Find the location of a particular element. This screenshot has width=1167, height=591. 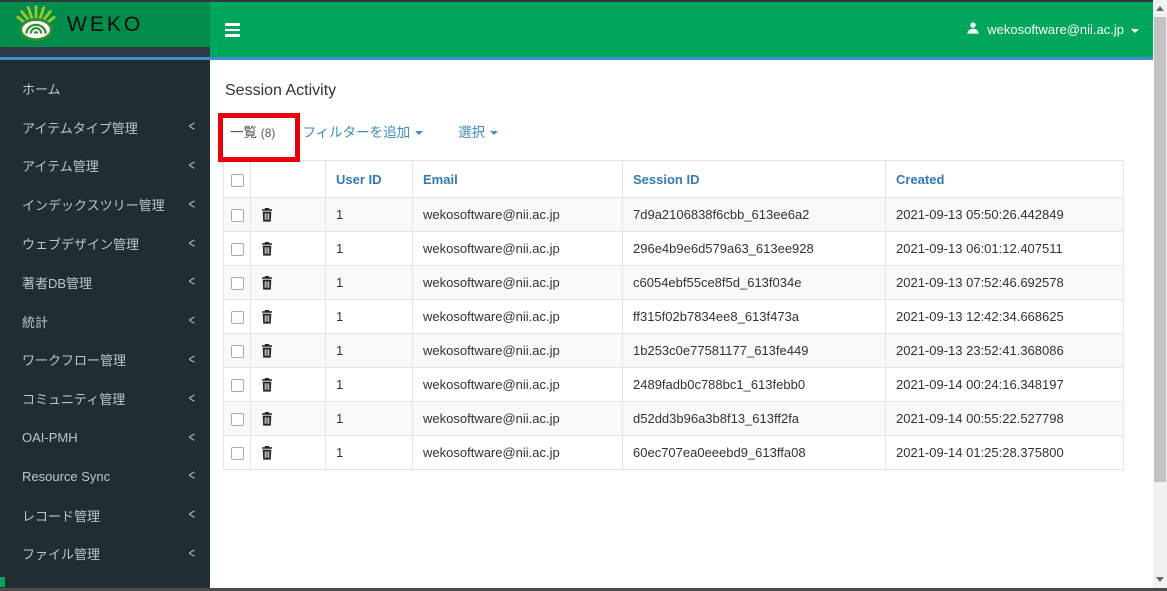

scroll-down-button is located at coordinates (1160, 579).